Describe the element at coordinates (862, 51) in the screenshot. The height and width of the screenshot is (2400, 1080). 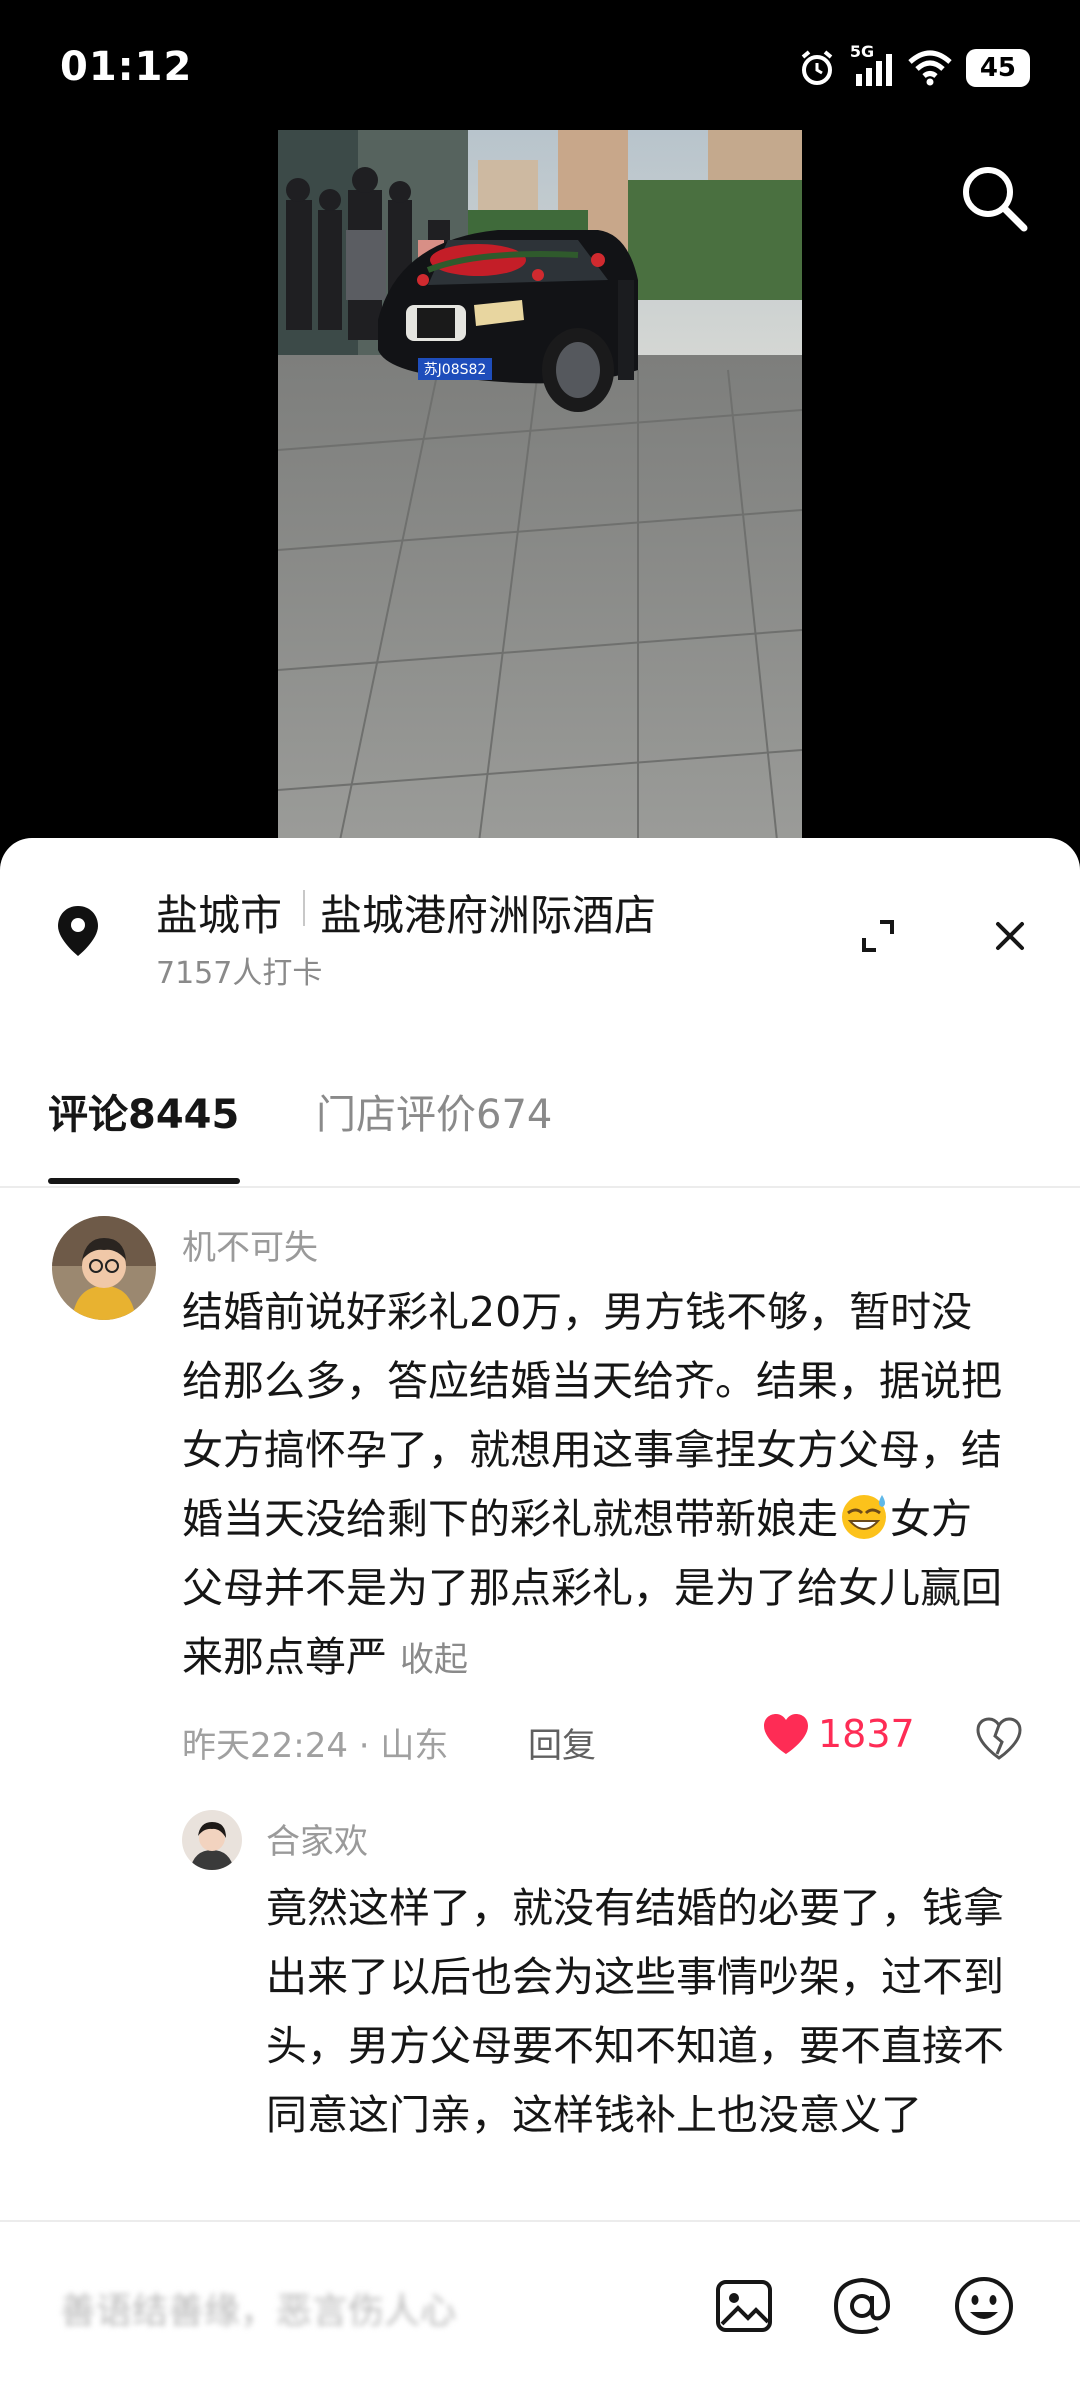
I see `network-type: 5G` at that location.